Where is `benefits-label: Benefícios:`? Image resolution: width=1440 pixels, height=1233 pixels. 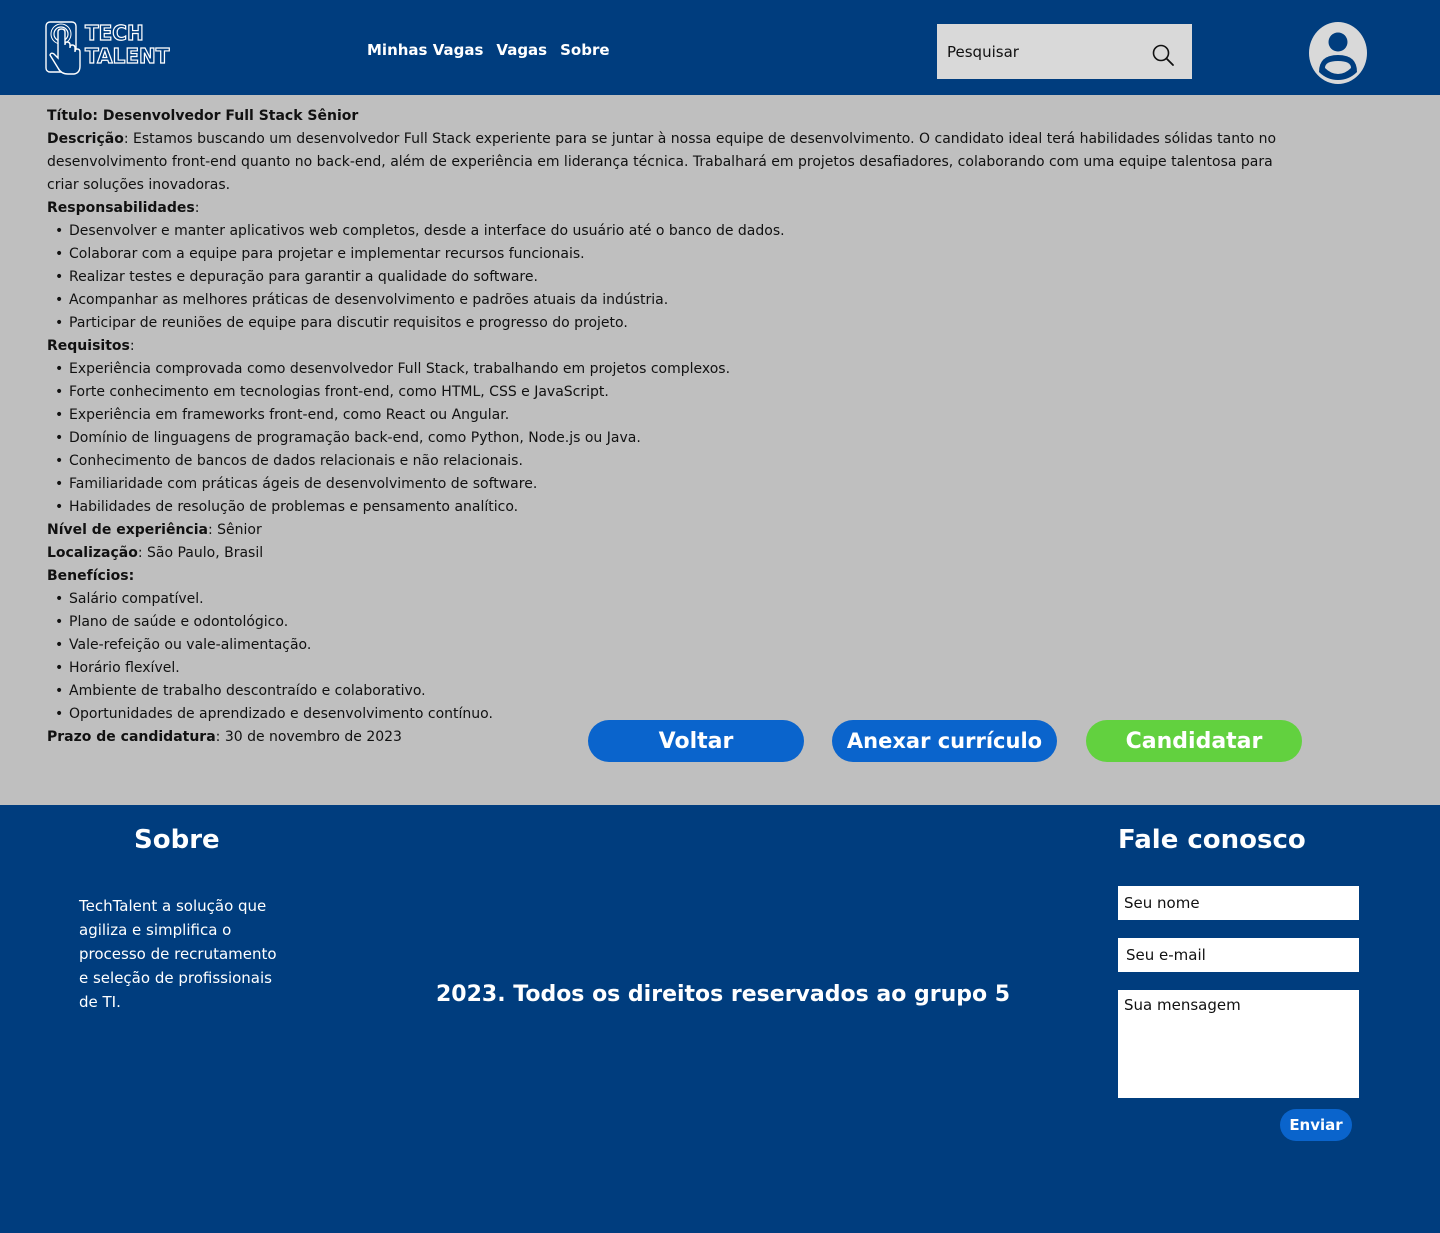 benefits-label: Benefícios: is located at coordinates (91, 576).